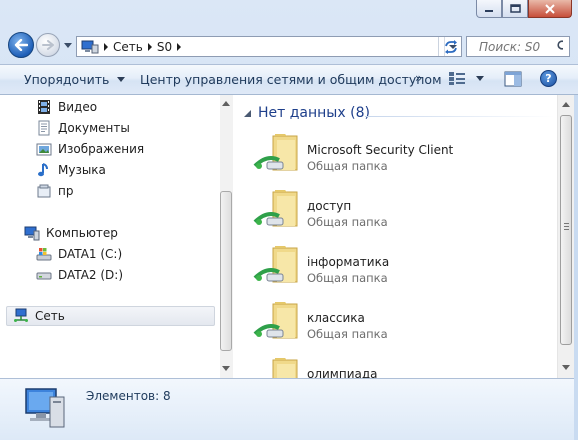 This screenshot has width=578, height=440. I want to click on close-button, so click(550, 9).